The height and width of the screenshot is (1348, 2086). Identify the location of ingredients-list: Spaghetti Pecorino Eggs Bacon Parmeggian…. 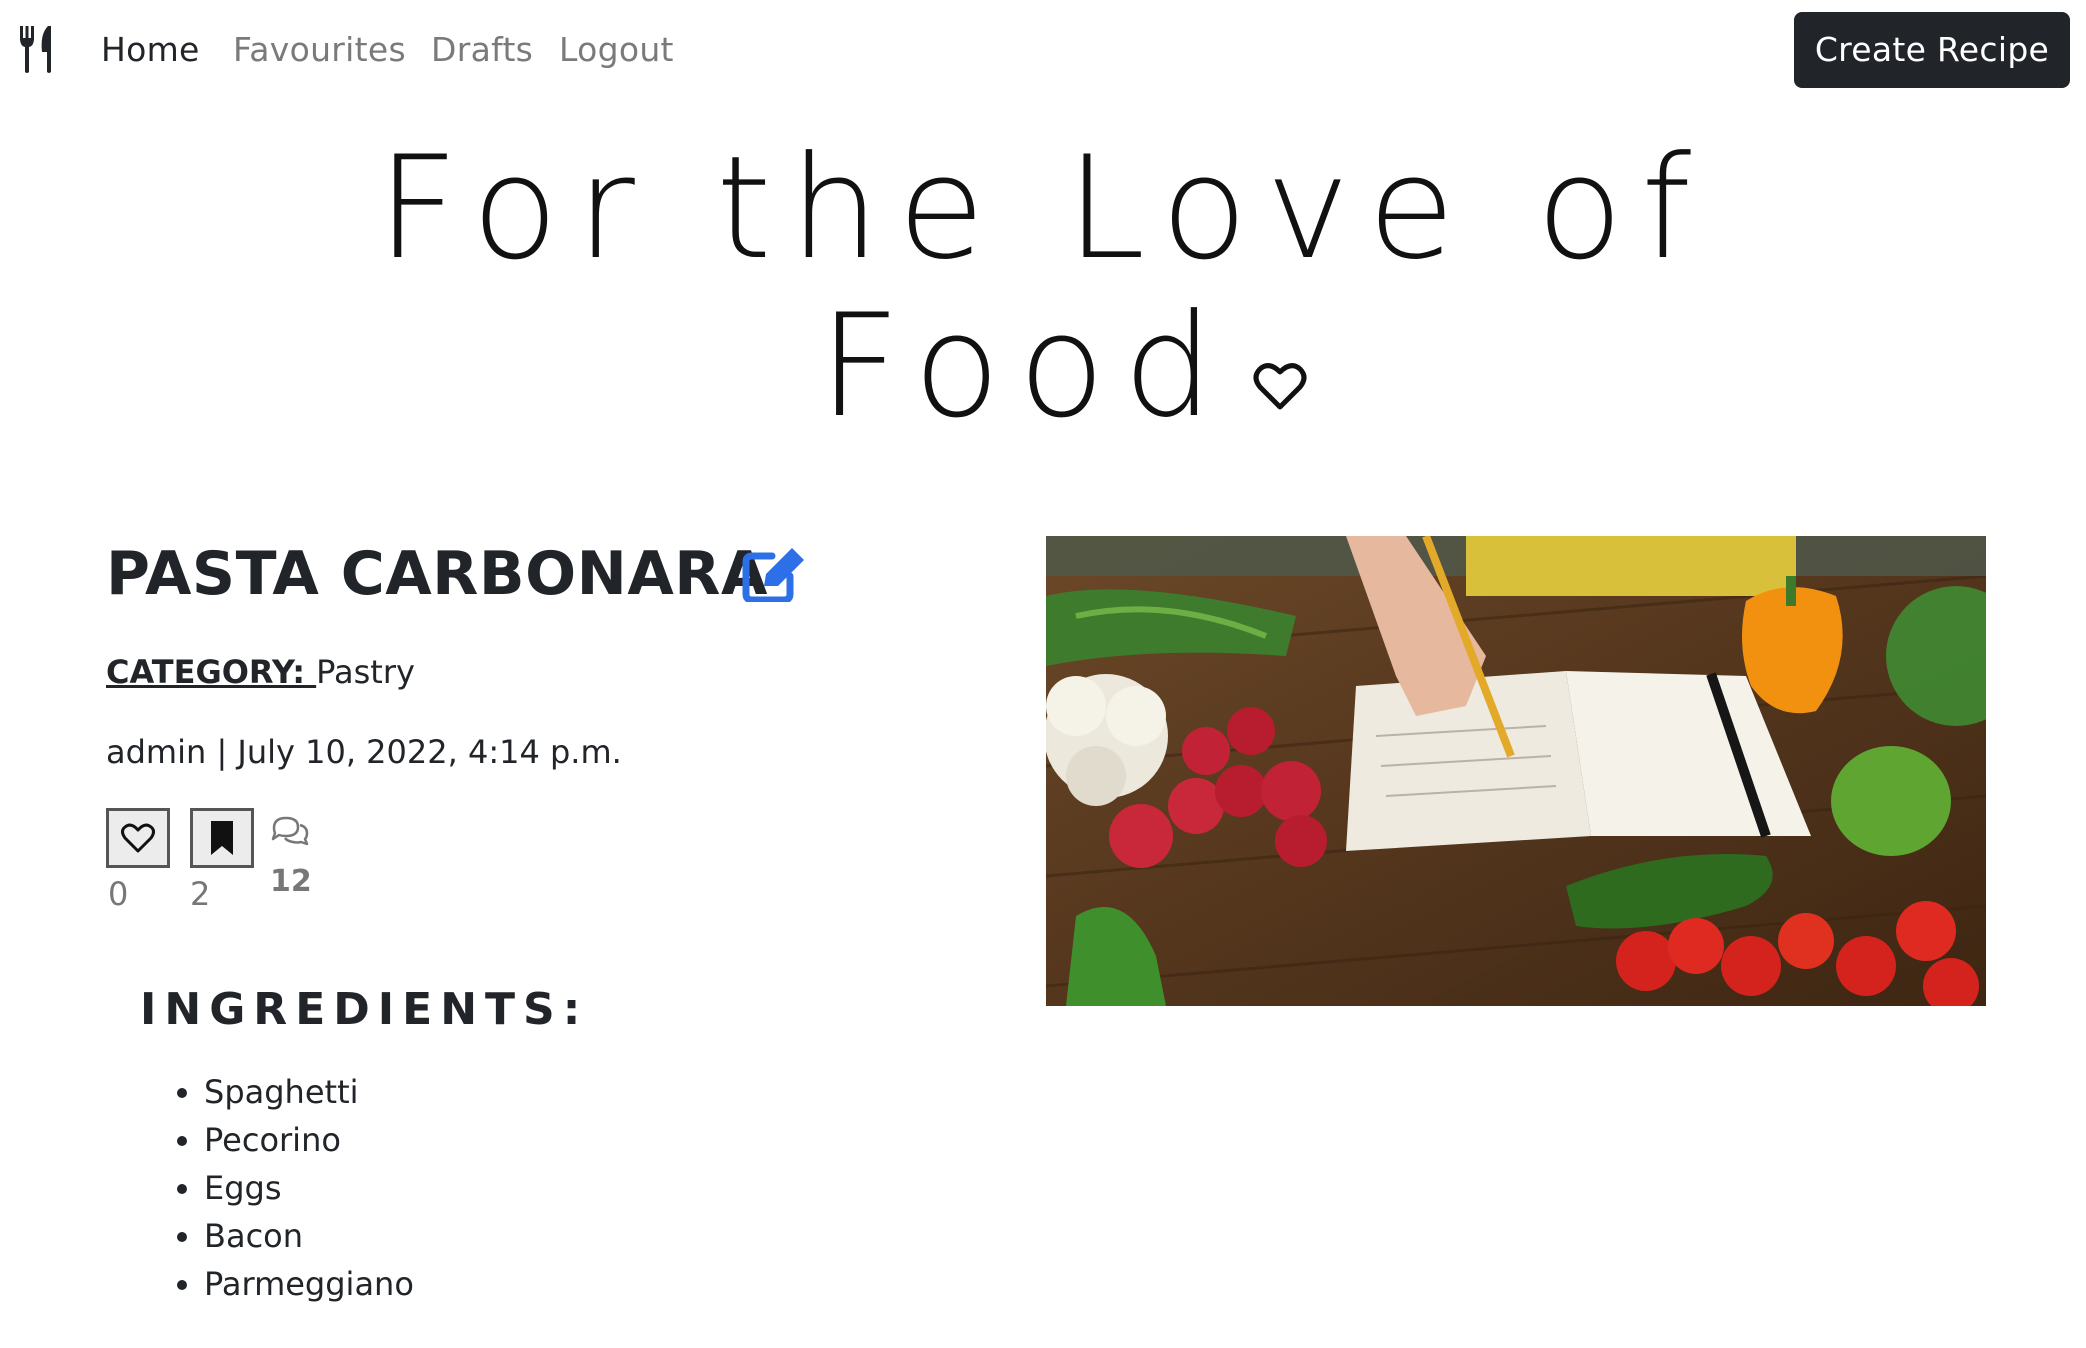
(309, 1188).